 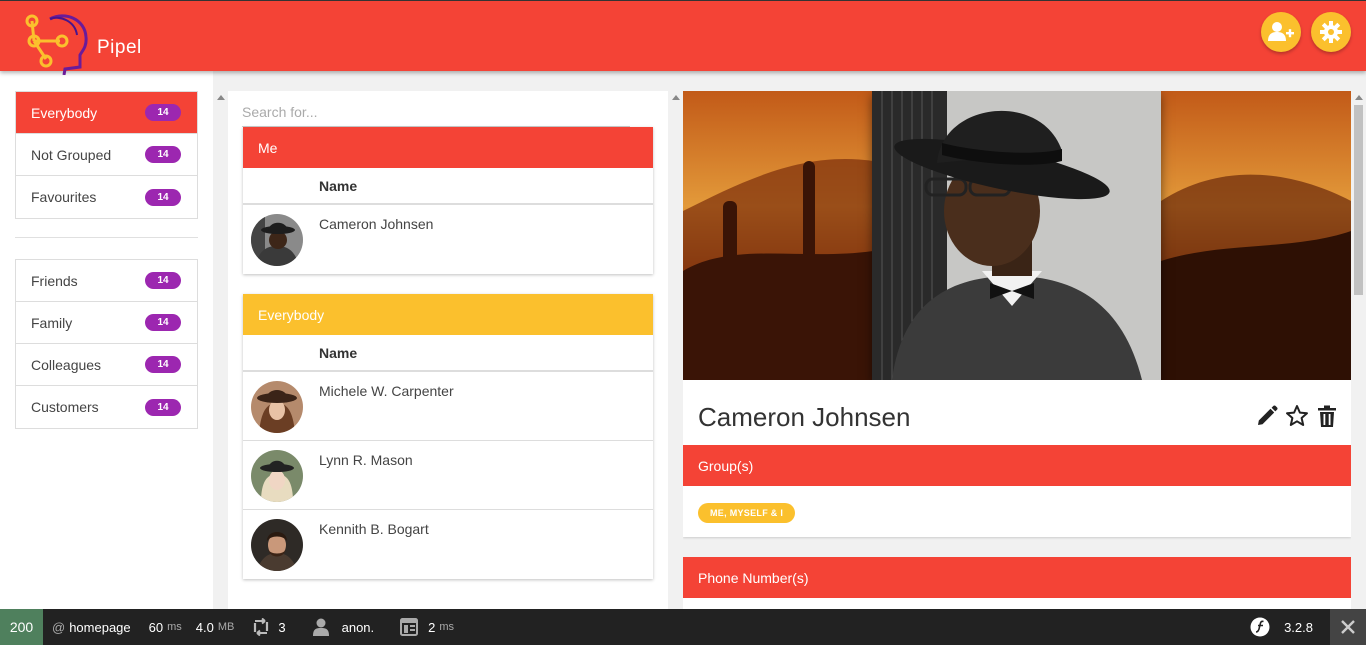 What do you see at coordinates (1358, 350) in the screenshot?
I see `page-scrollbar` at bounding box center [1358, 350].